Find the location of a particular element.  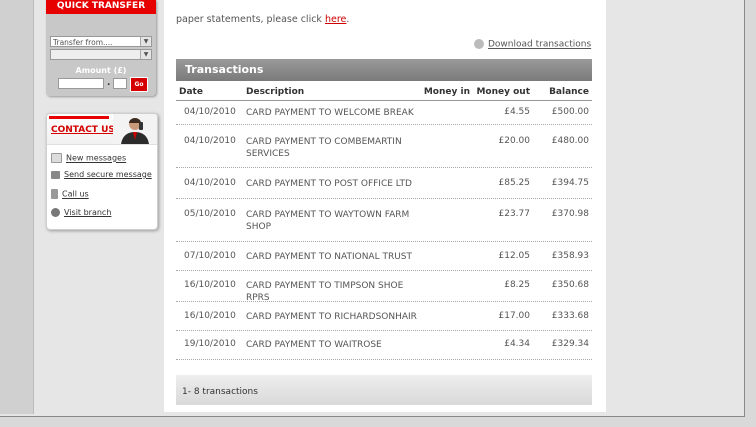

visit-branch-link: Visit branch is located at coordinates (81, 212).